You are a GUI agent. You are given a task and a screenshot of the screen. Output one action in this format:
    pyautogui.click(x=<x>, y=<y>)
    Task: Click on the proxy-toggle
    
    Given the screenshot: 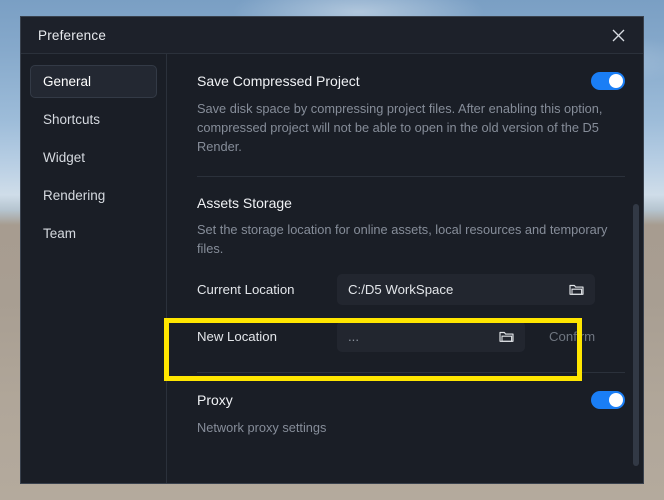 What is the action you would take?
    pyautogui.click(x=608, y=400)
    